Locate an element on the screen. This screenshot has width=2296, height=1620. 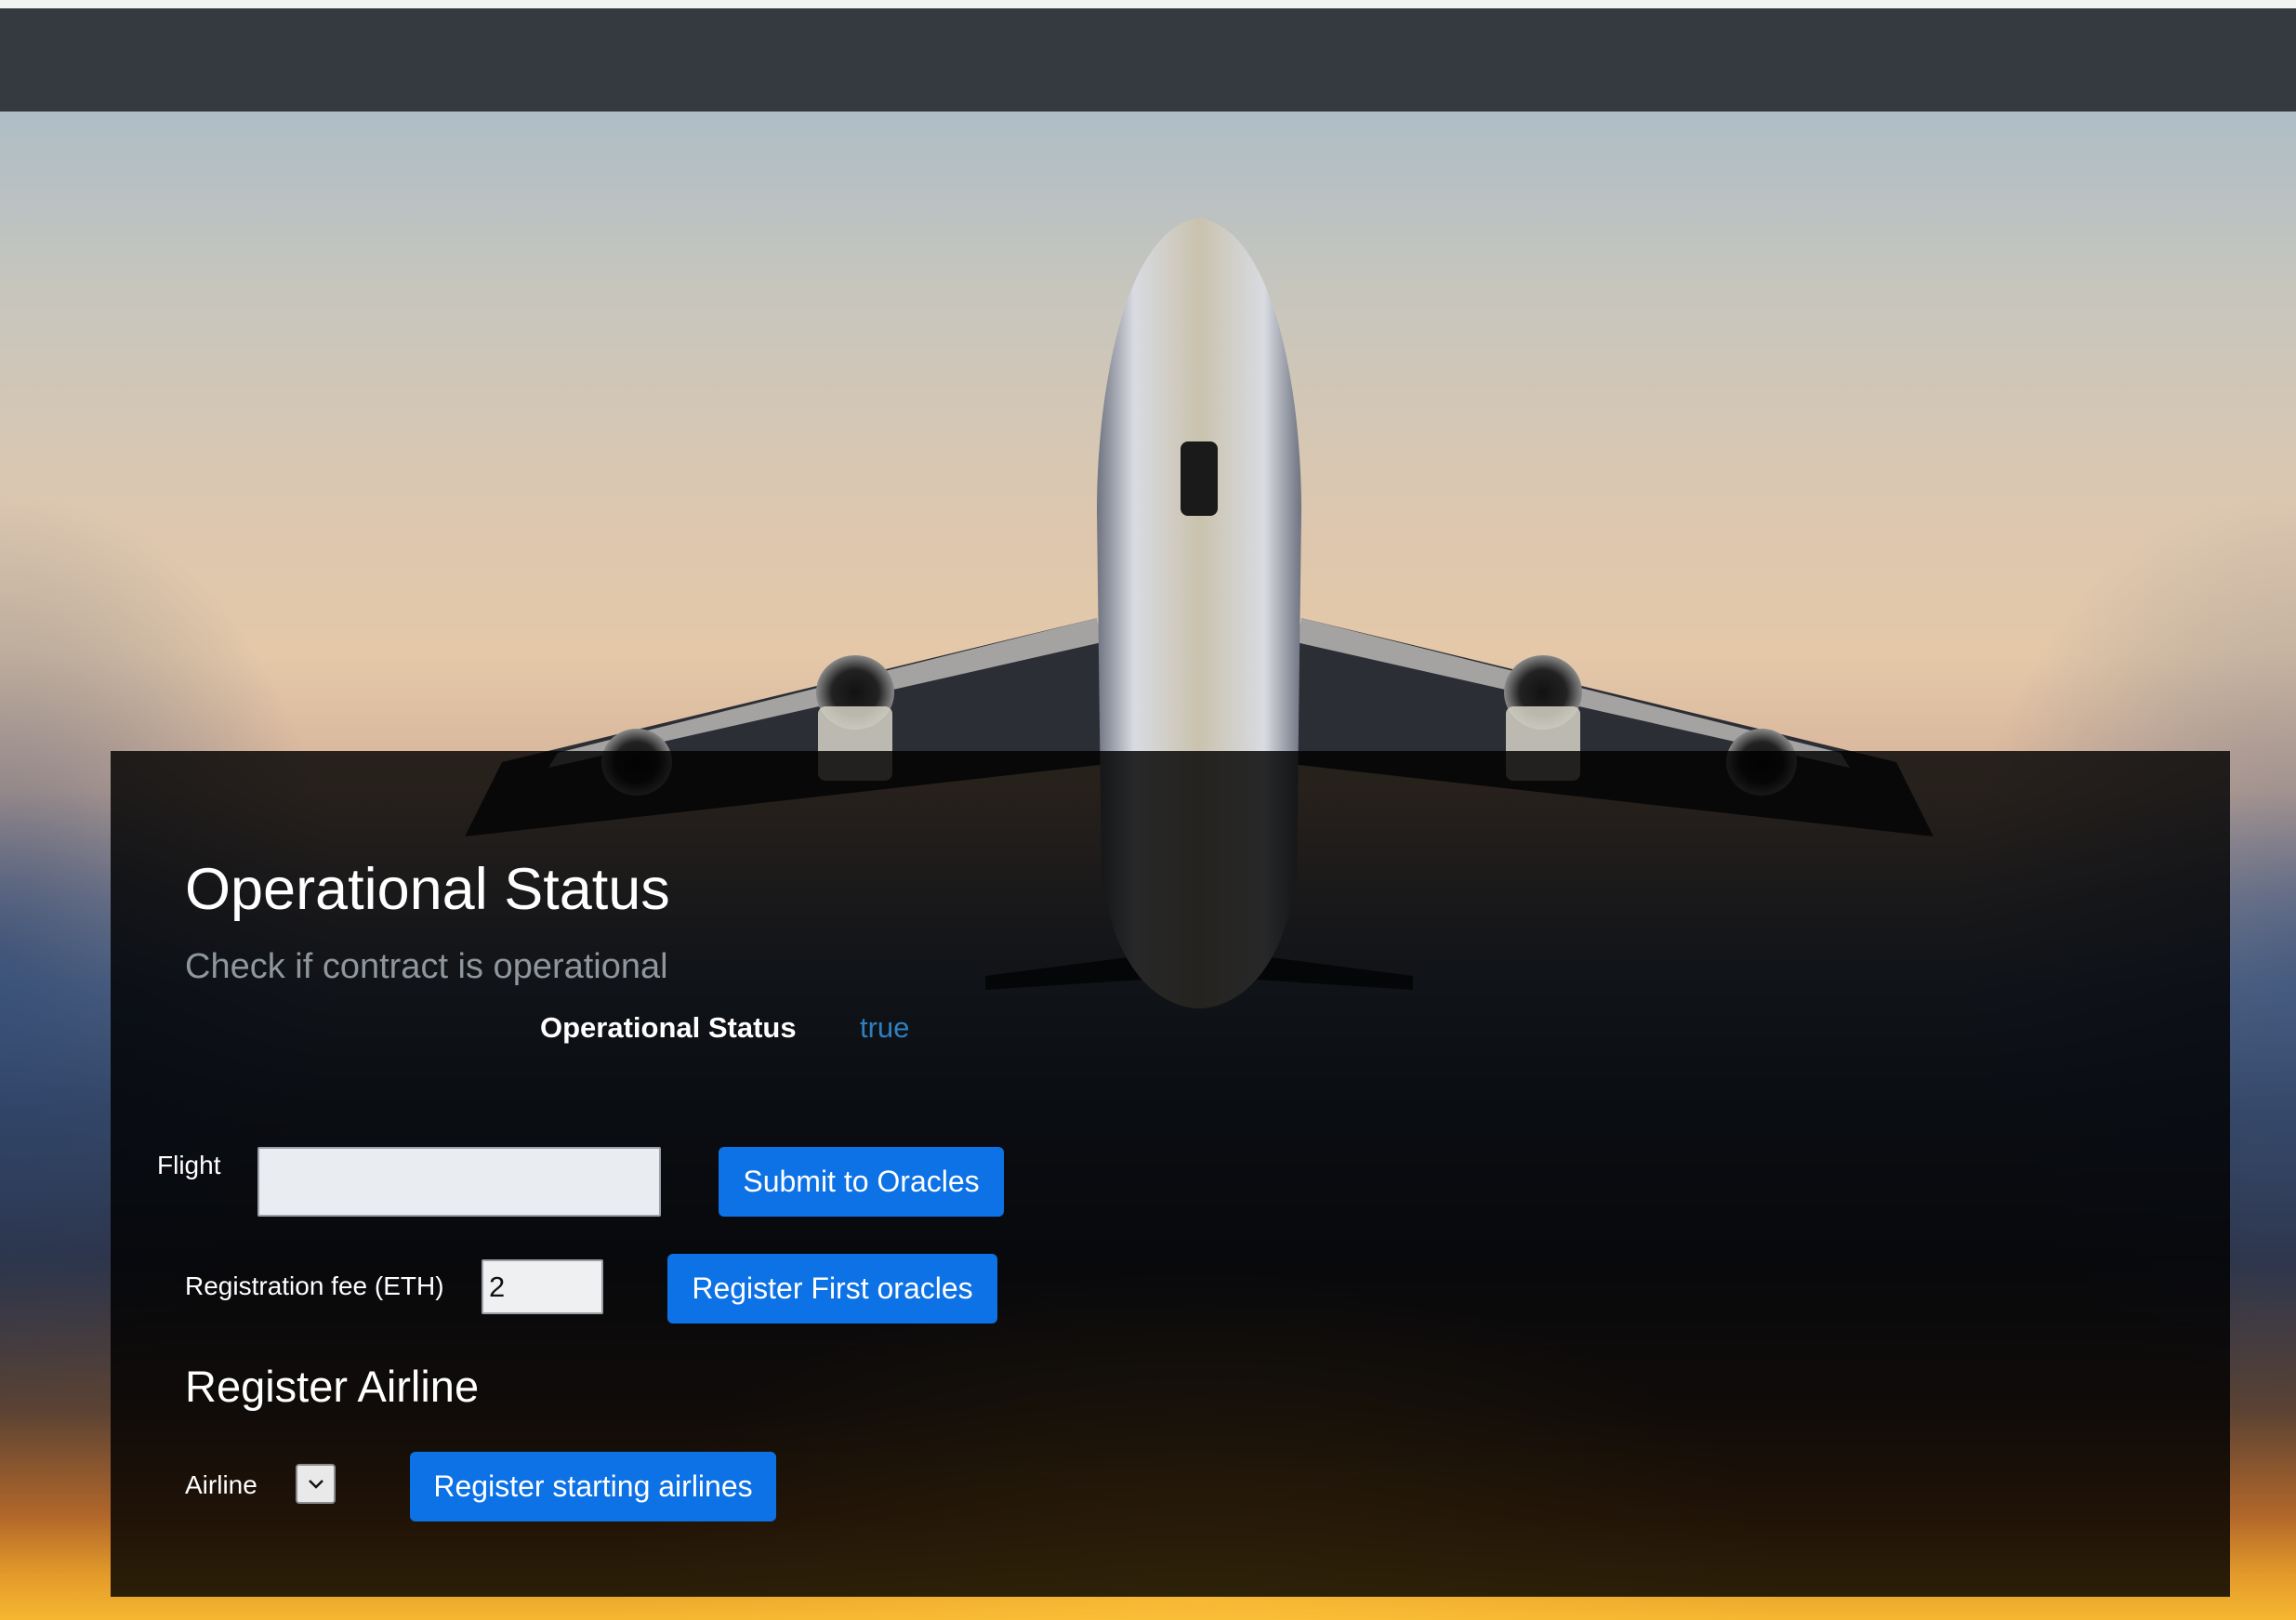
top-border is located at coordinates (1148, 4).